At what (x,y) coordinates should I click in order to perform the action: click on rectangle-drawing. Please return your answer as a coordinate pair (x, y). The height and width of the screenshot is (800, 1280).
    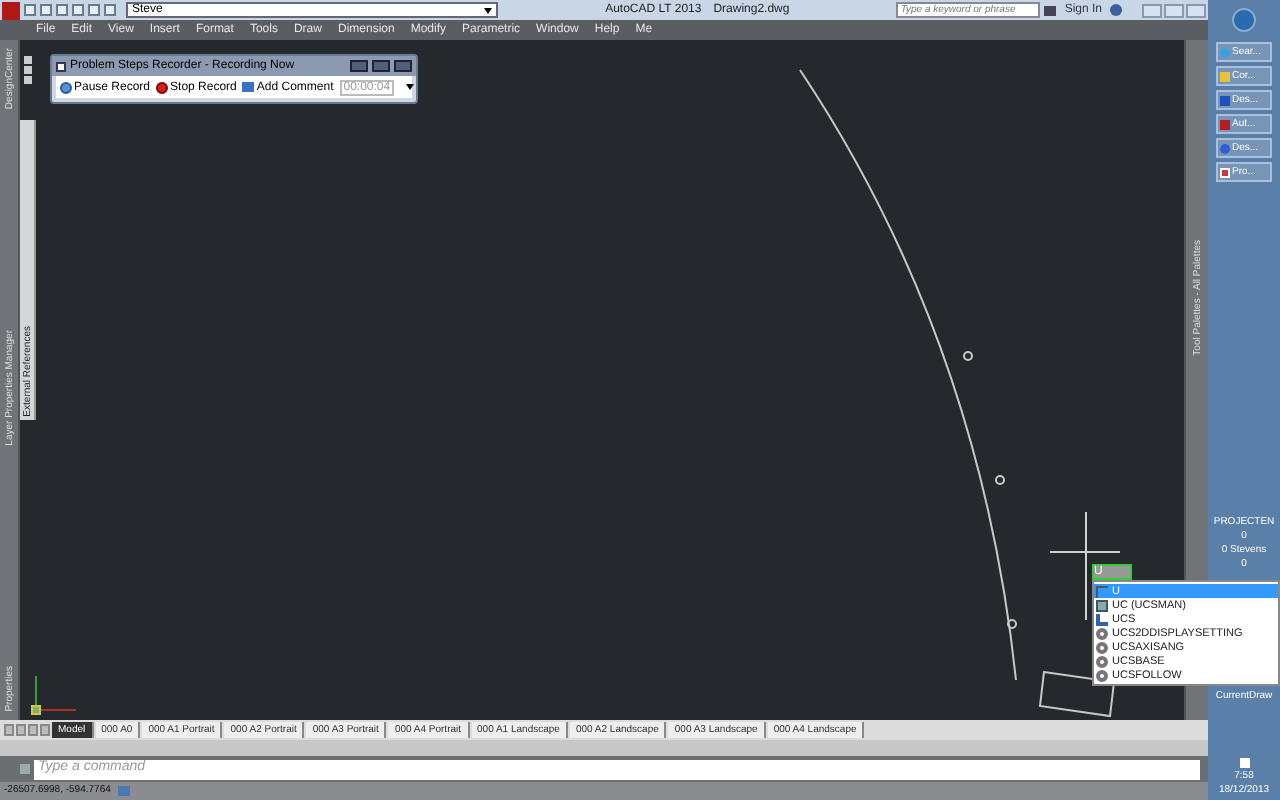
    Looking at the image, I should click on (1077, 694).